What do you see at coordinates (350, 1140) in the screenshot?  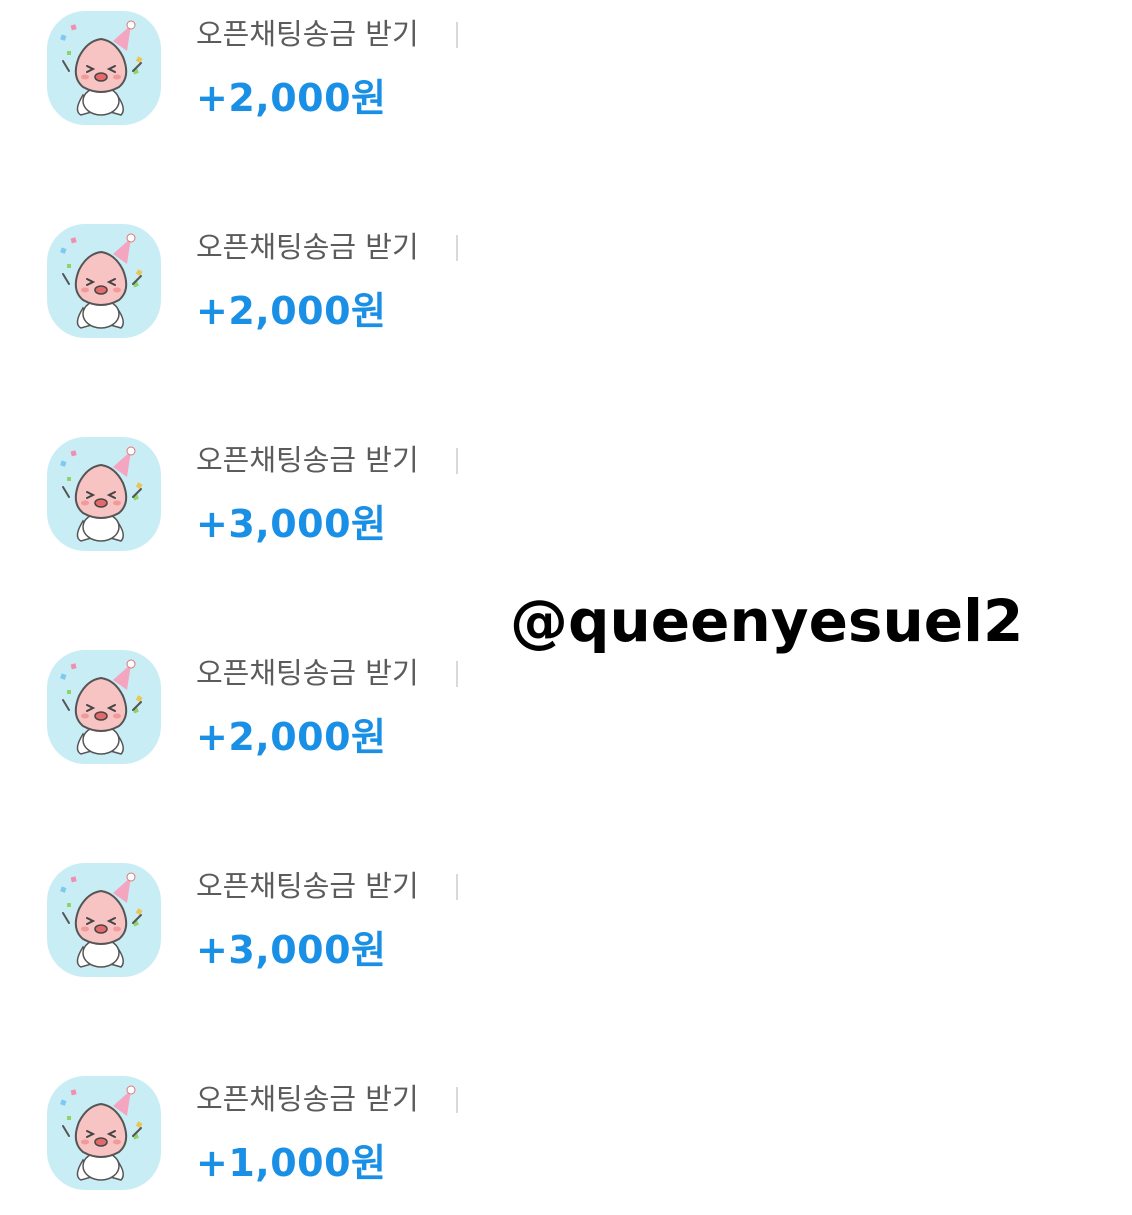 I see `transaction-row: 오픈채팅송금 받기 +1,000원` at bounding box center [350, 1140].